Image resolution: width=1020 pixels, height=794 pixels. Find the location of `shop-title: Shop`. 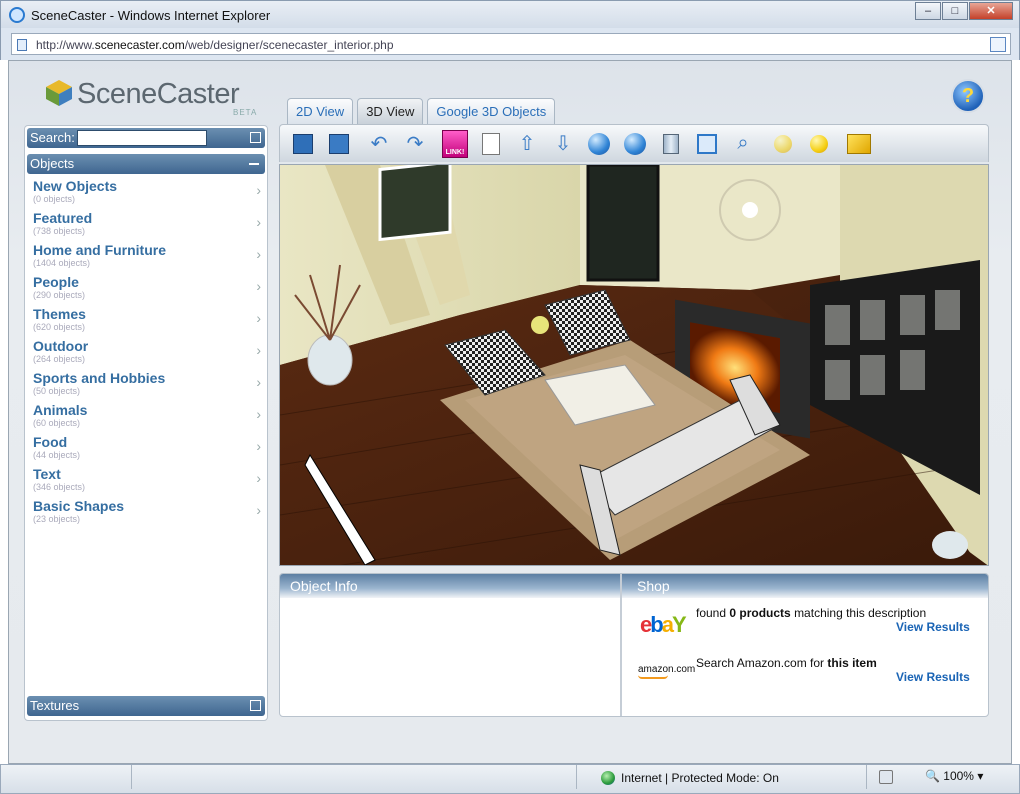

shop-title: Shop is located at coordinates (805, 586).